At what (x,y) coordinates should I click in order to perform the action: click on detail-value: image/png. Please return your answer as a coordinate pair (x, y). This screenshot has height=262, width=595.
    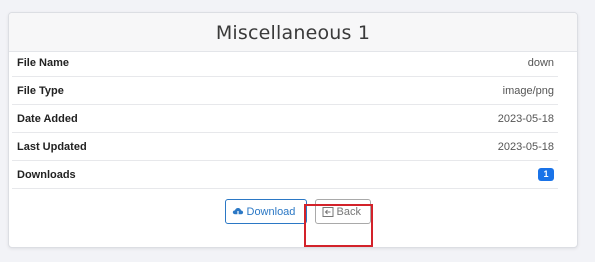
    Looking at the image, I should click on (528, 90).